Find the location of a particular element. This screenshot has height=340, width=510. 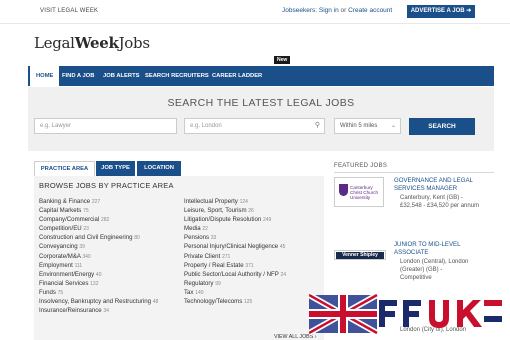

account-links: Jobseekers: Sign in or Create account is located at coordinates (337, 10).